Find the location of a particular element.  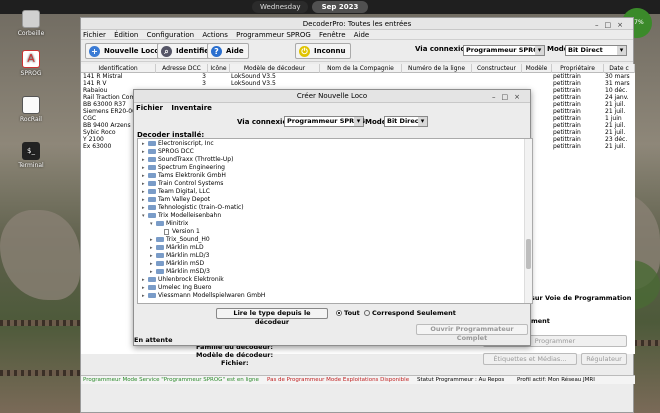

radio-unselected-icon is located at coordinates (367, 313).